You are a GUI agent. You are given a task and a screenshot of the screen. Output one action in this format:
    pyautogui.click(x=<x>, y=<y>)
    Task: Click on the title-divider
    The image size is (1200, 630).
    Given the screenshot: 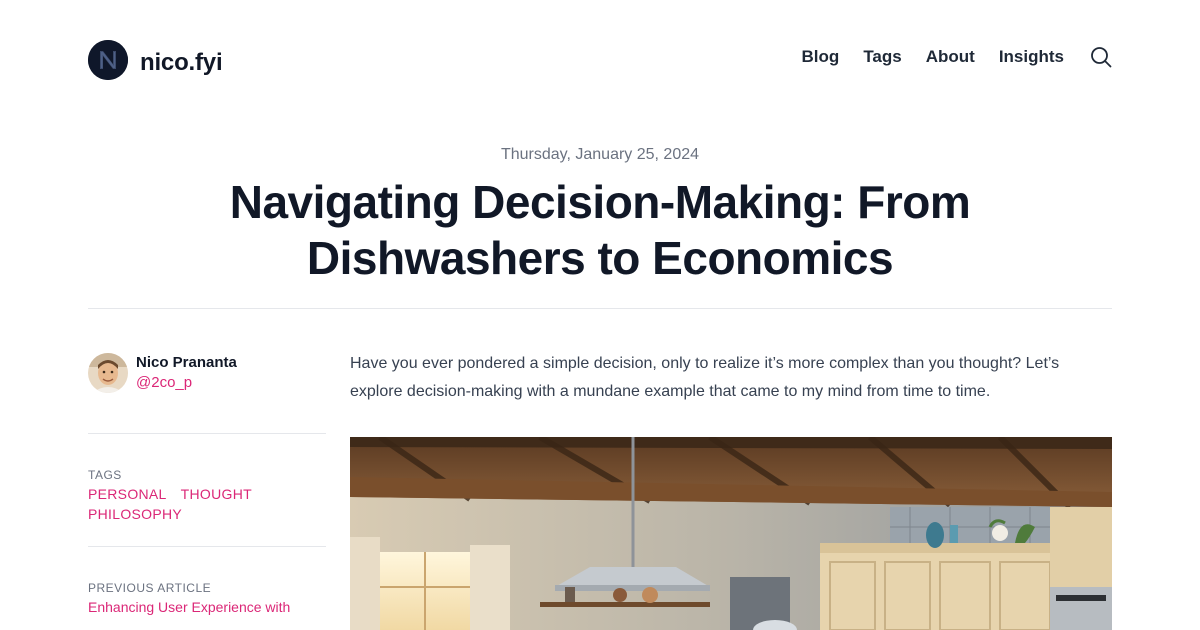 What is the action you would take?
    pyautogui.click(x=600, y=308)
    